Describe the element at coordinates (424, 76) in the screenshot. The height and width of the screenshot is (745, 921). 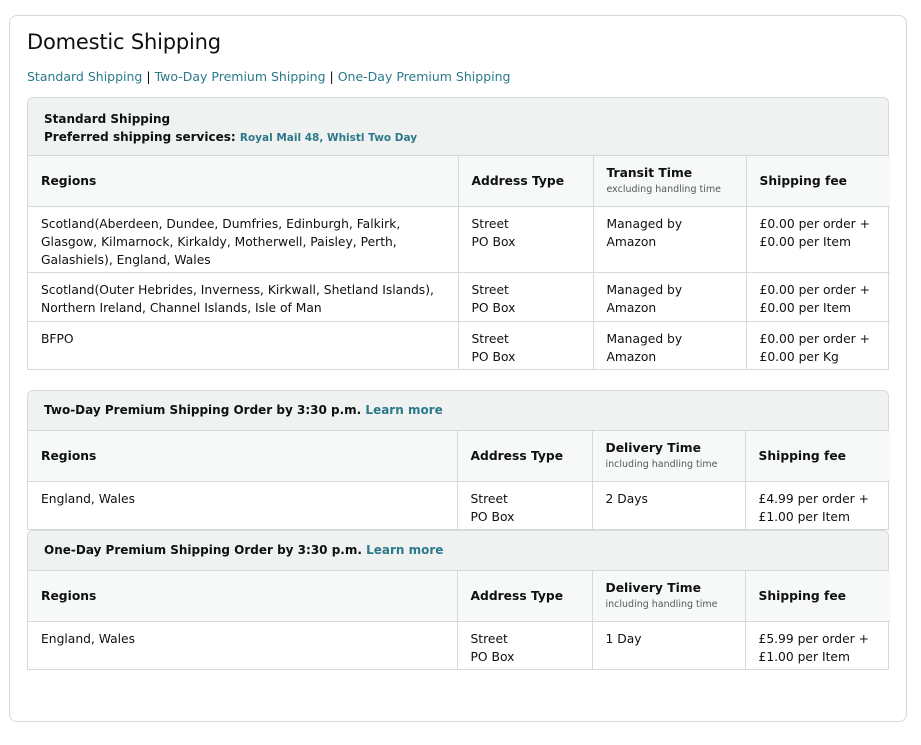
I see `link-one-day-premium-shipping: One-Day Premium Shipping` at that location.